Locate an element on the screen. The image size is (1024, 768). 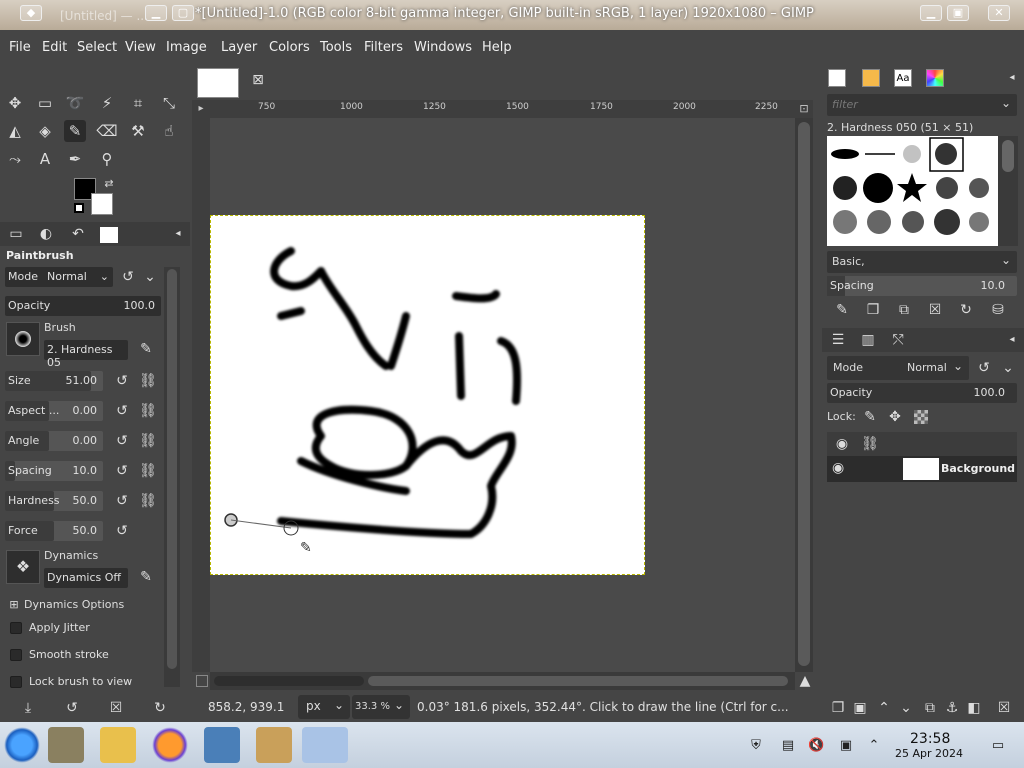
bucket-fill-icon: ◈ is located at coordinates (45, 131).